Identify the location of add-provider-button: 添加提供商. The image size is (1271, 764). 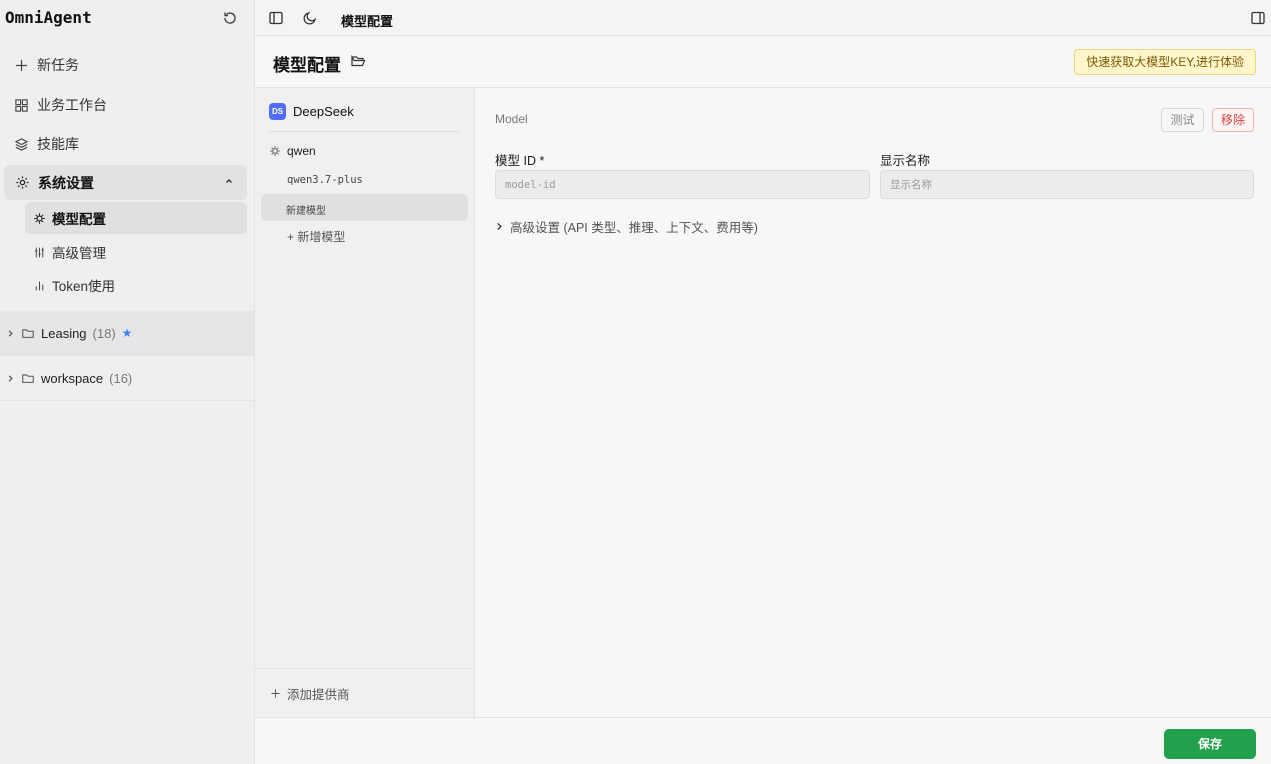
(364, 692).